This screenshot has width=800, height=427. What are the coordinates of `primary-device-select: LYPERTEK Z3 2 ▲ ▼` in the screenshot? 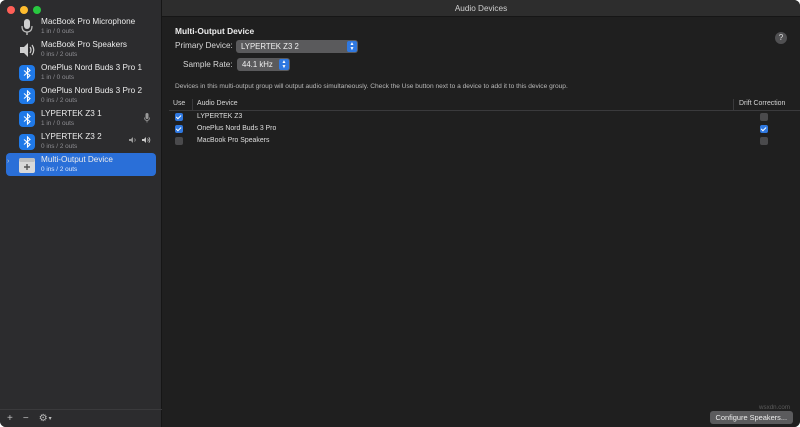 It's located at (297, 46).